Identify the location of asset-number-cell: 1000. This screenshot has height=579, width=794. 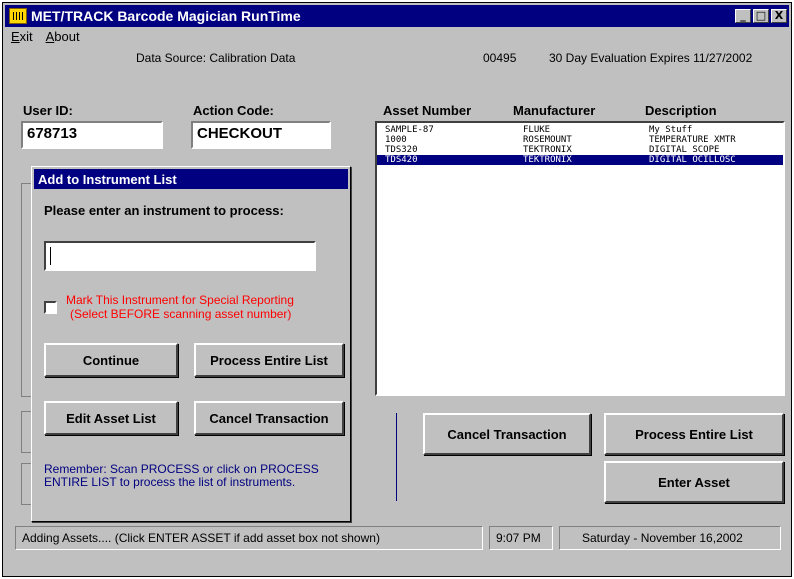
(396, 140).